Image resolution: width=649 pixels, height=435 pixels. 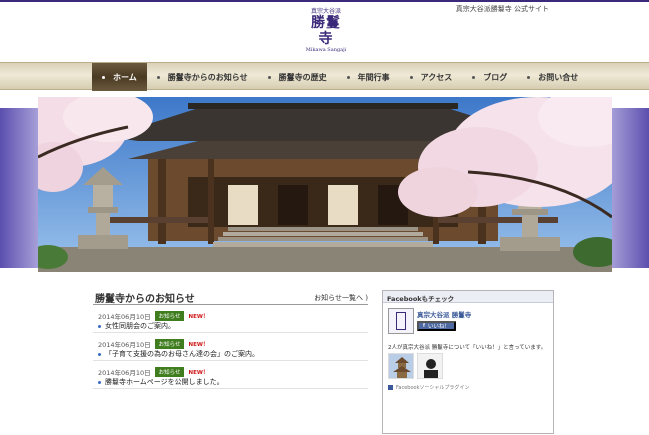 What do you see at coordinates (140, 326) in the screenshot?
I see `news-text: 女性同朋会のご案内。` at bounding box center [140, 326].